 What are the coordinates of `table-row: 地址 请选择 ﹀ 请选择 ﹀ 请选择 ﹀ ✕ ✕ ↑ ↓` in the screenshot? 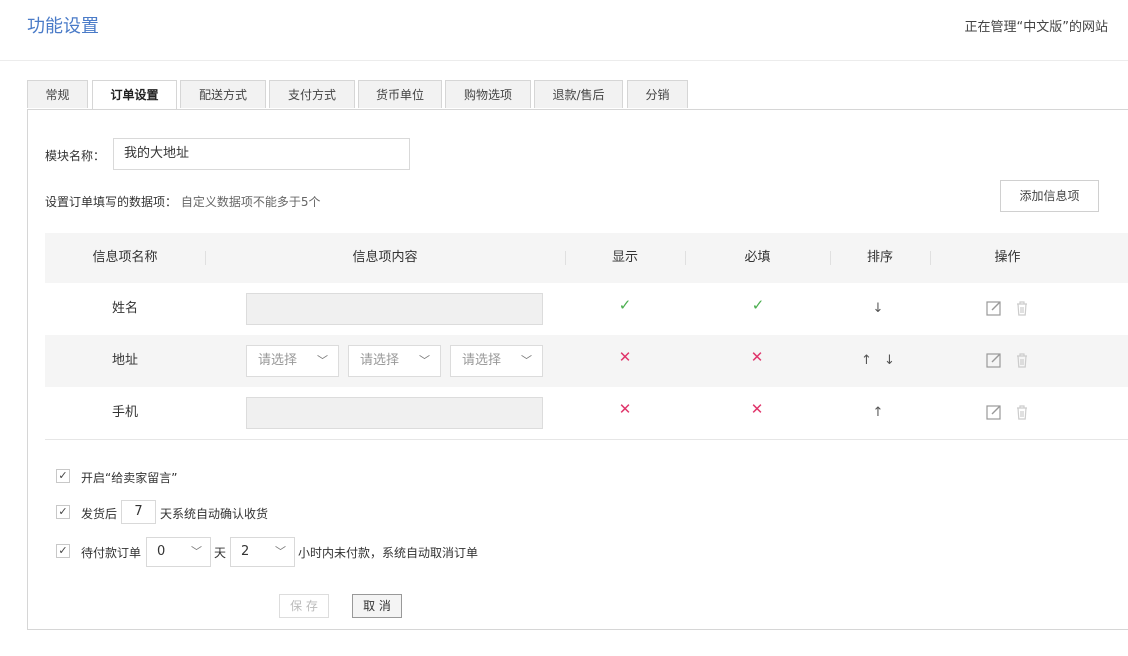 It's located at (586, 361).